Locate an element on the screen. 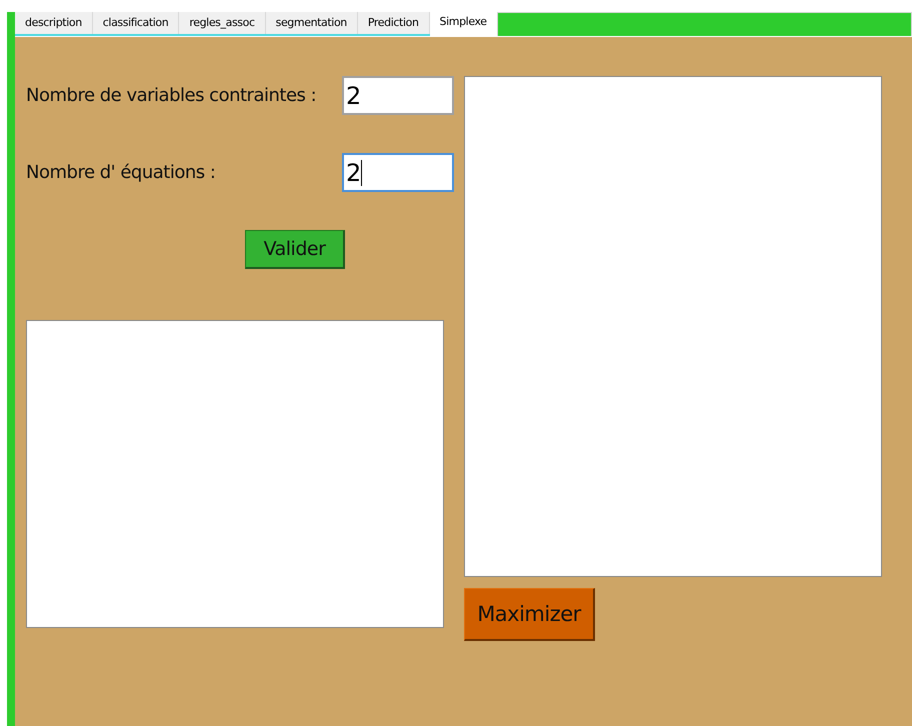  validate-button: Valider is located at coordinates (295, 249).